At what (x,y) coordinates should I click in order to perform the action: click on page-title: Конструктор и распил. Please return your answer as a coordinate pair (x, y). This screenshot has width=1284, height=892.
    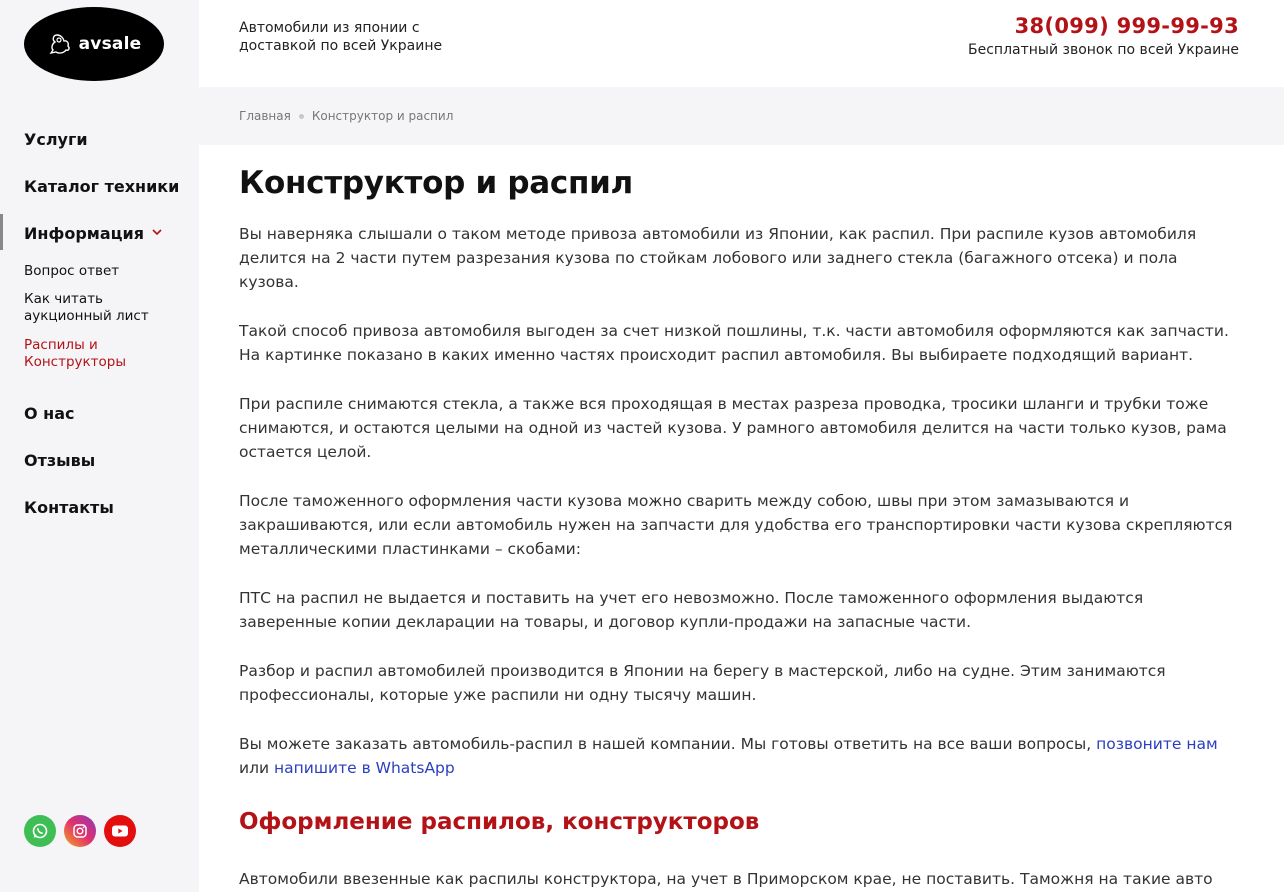
    Looking at the image, I should click on (436, 183).